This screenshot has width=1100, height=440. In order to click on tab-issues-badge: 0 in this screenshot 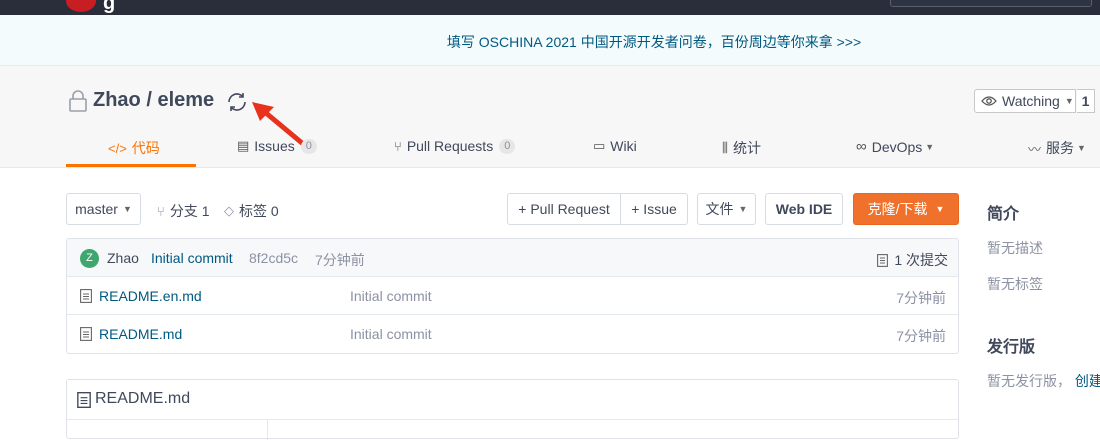, I will do `click(308, 146)`.